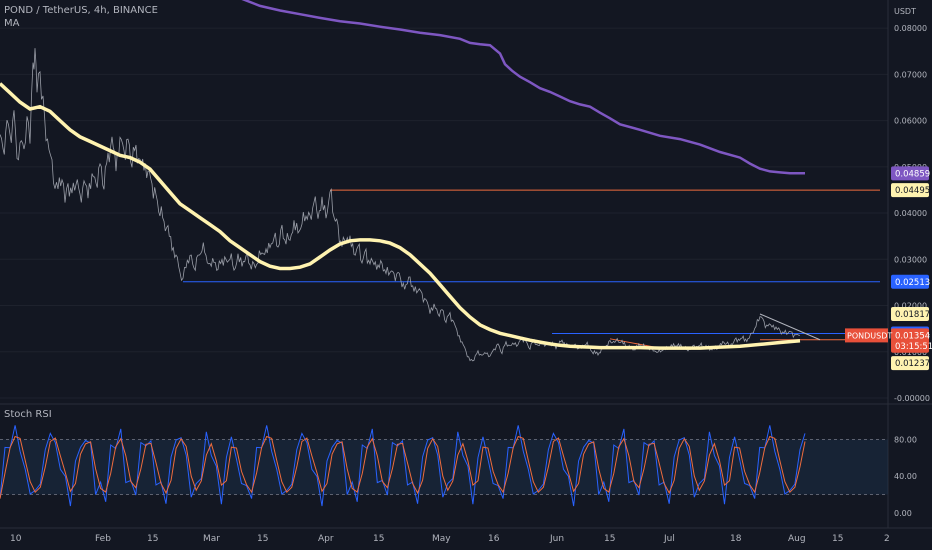  What do you see at coordinates (441, 539) in the screenshot?
I see `x-tick-label: May` at bounding box center [441, 539].